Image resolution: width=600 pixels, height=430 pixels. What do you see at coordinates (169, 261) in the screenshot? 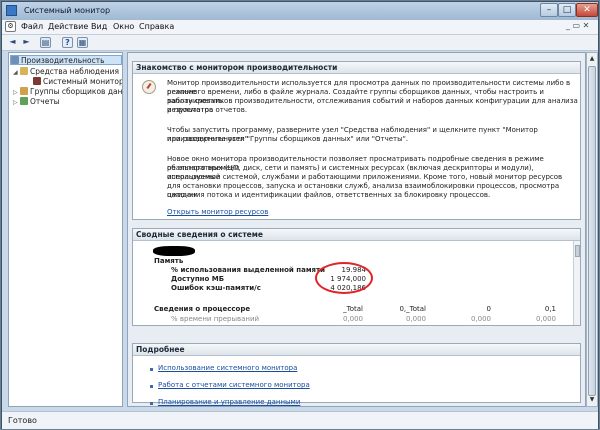
I see `memory-section-label: Память` at bounding box center [169, 261].